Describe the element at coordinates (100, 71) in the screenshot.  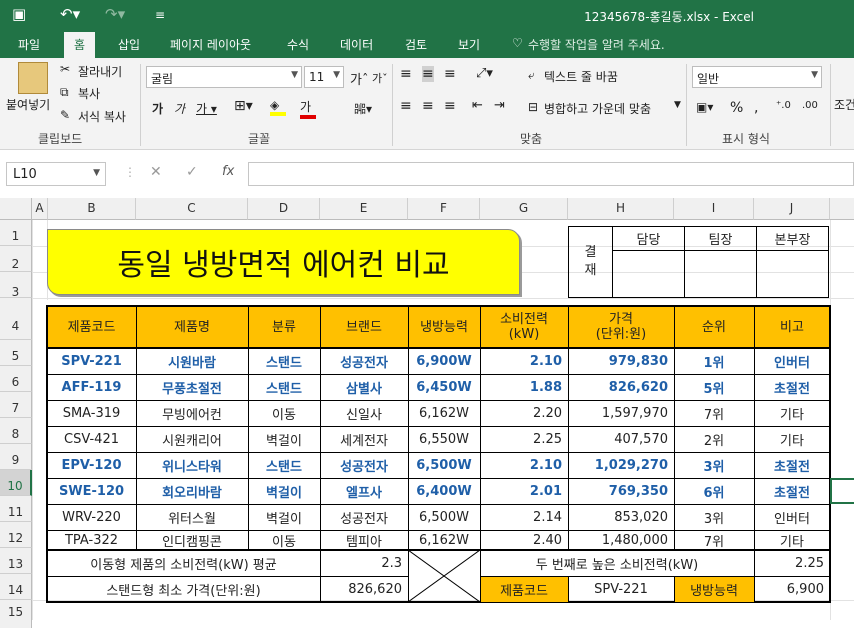
I see `cut-button: 잘라내기` at that location.